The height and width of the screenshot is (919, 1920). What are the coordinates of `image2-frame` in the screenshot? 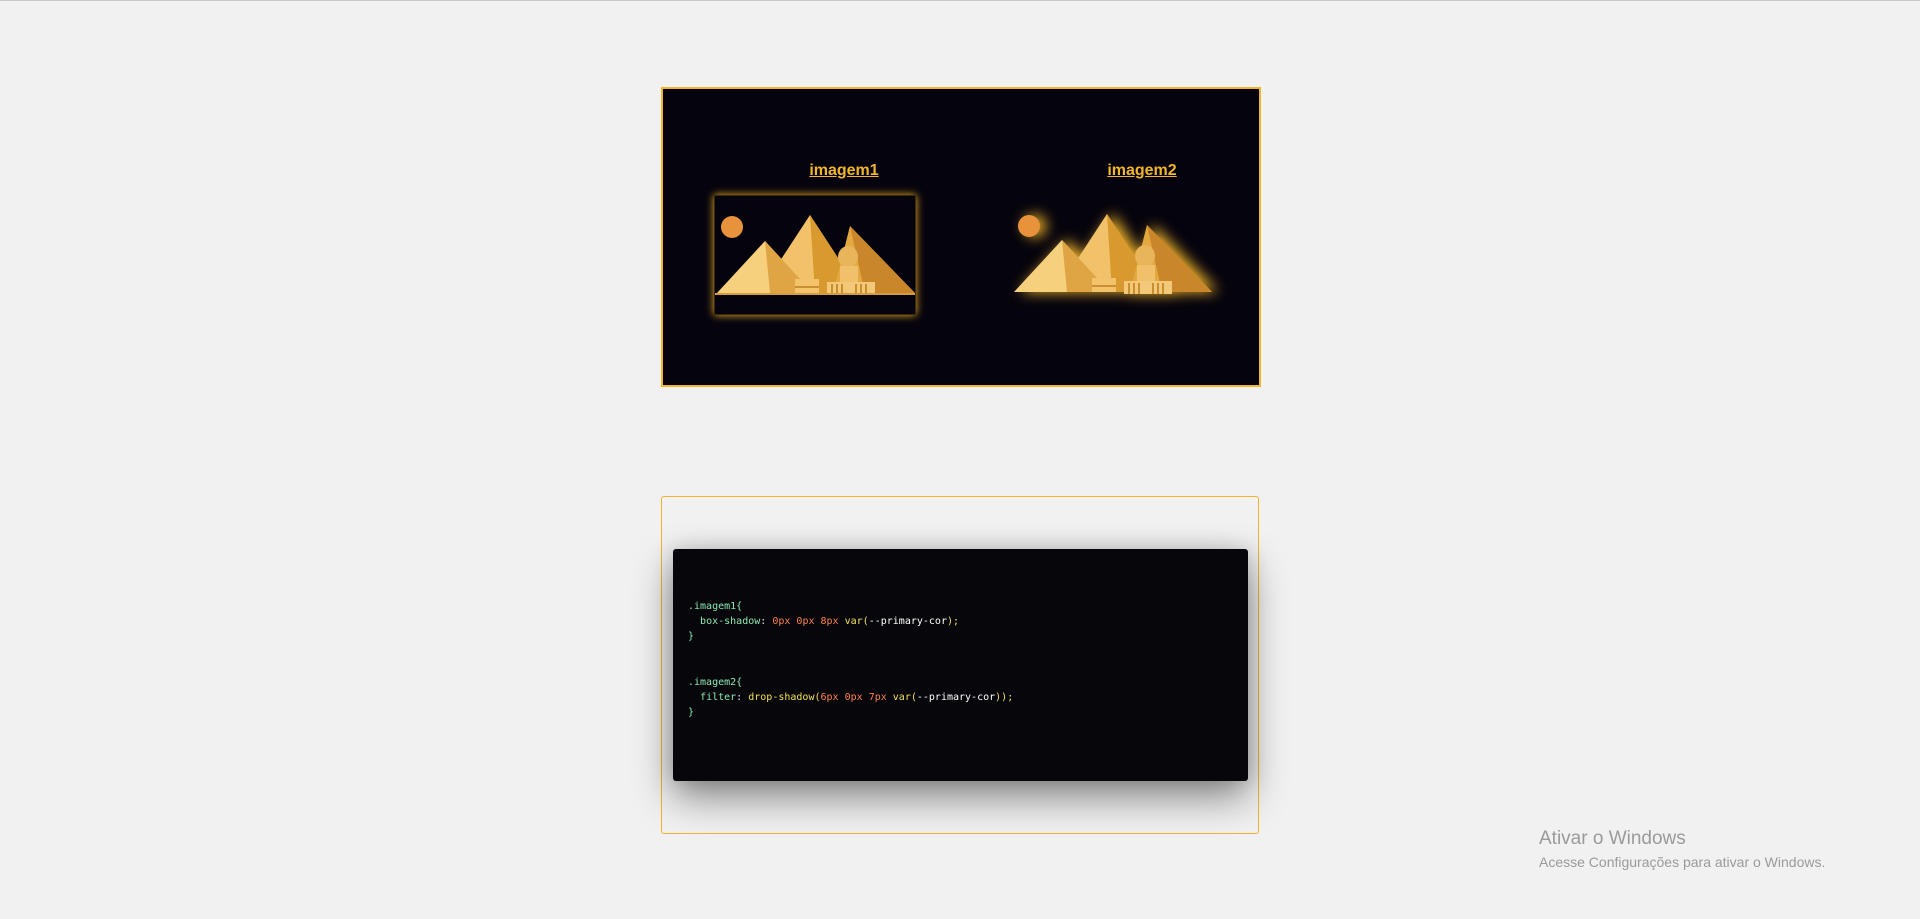 It's located at (1112, 254).